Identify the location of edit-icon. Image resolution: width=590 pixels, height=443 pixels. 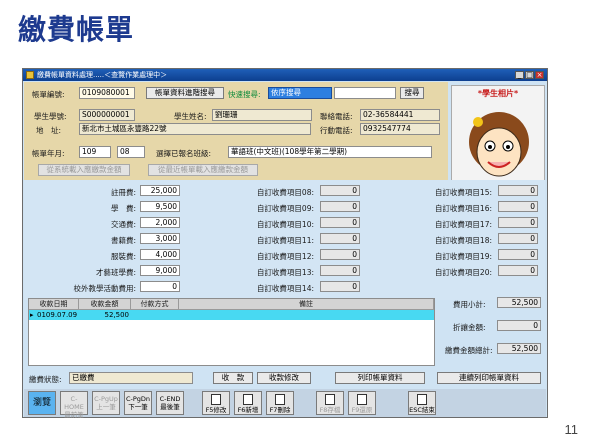
(216, 399).